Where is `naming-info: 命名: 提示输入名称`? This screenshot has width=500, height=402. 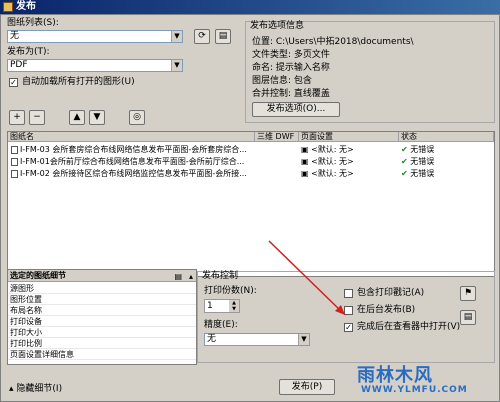 naming-info: 命名: 提示输入名称 is located at coordinates (291, 68).